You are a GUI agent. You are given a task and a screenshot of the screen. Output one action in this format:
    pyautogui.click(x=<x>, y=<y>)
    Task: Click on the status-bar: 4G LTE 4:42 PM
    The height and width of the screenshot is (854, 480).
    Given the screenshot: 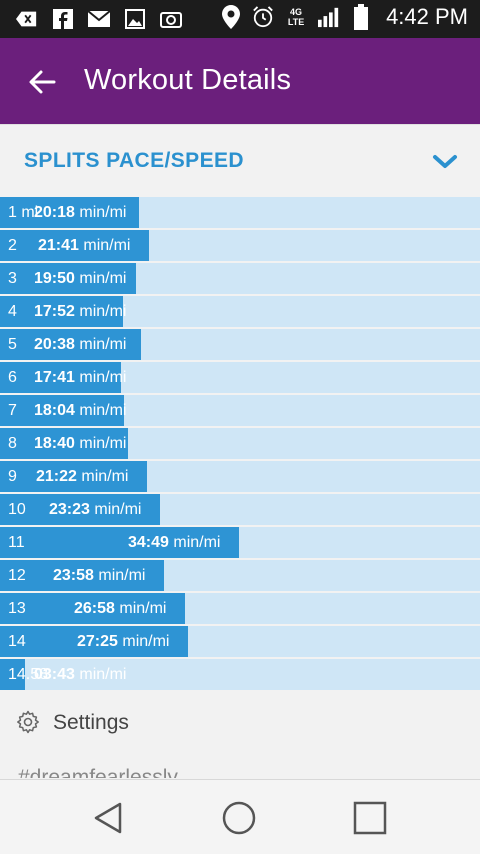 What is the action you would take?
    pyautogui.click(x=240, y=19)
    